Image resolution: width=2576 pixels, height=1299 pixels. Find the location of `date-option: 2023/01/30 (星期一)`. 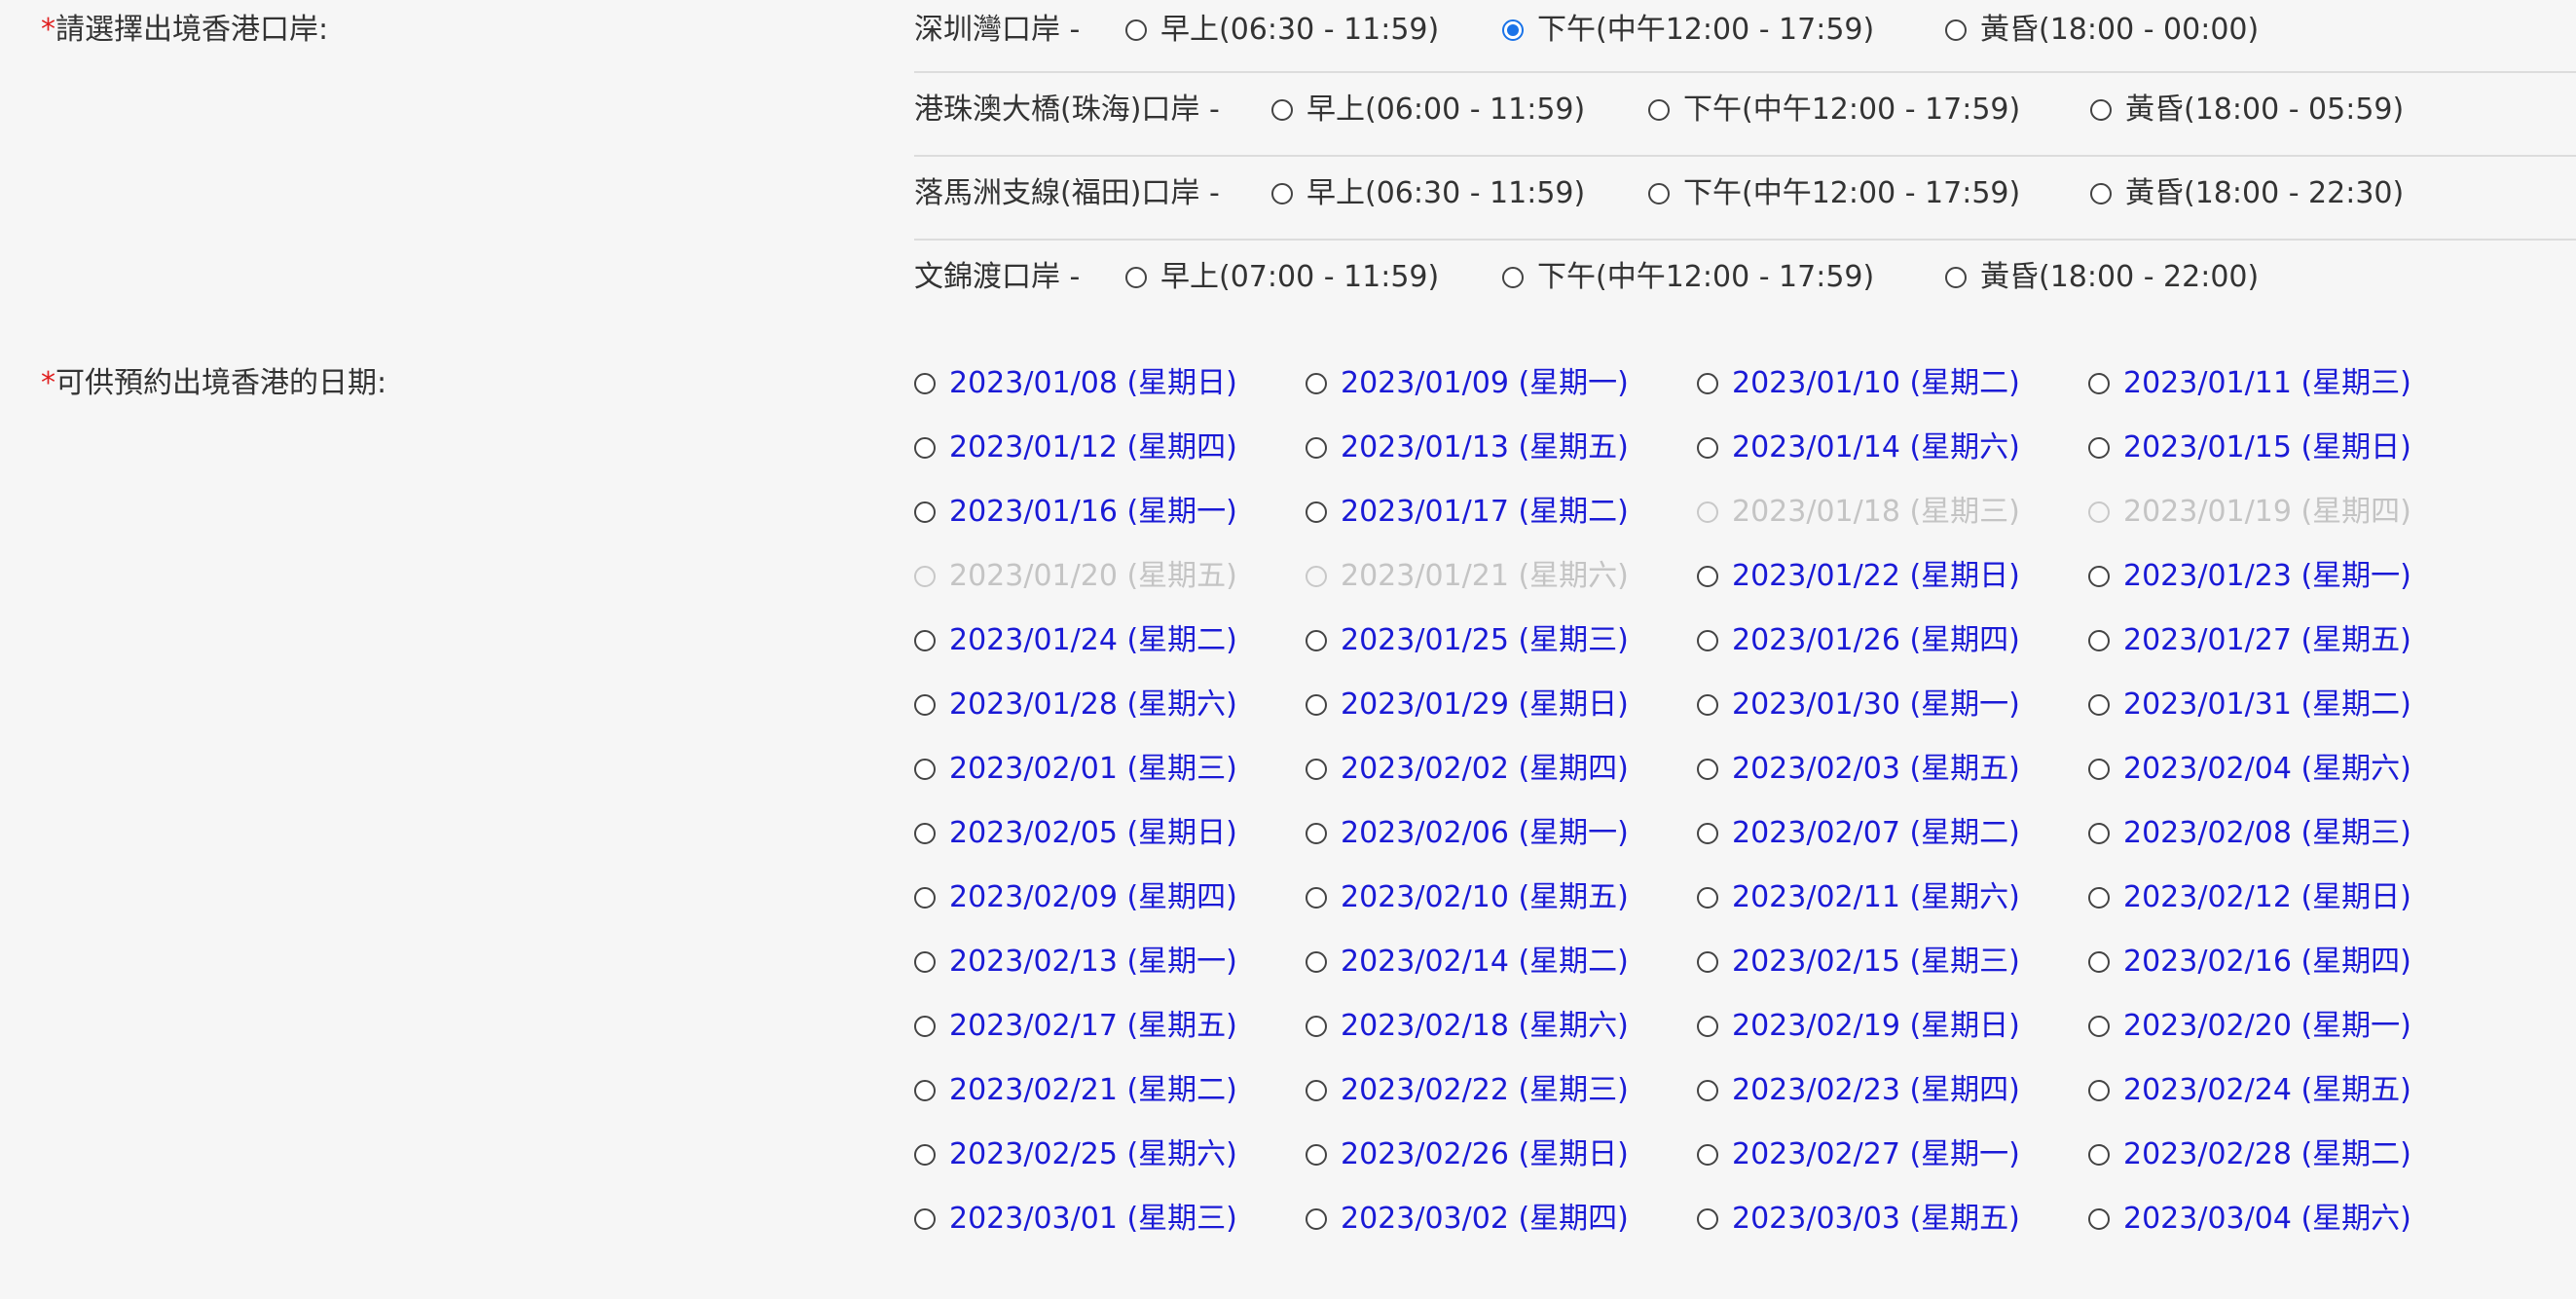

date-option: 2023/01/30 (星期一) is located at coordinates (1858, 705).